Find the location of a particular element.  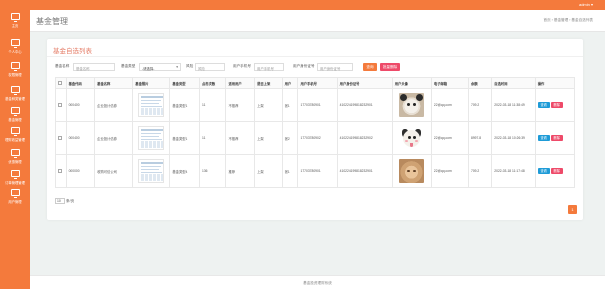

fund-name-input: 基金名称 is located at coordinates (94, 67).